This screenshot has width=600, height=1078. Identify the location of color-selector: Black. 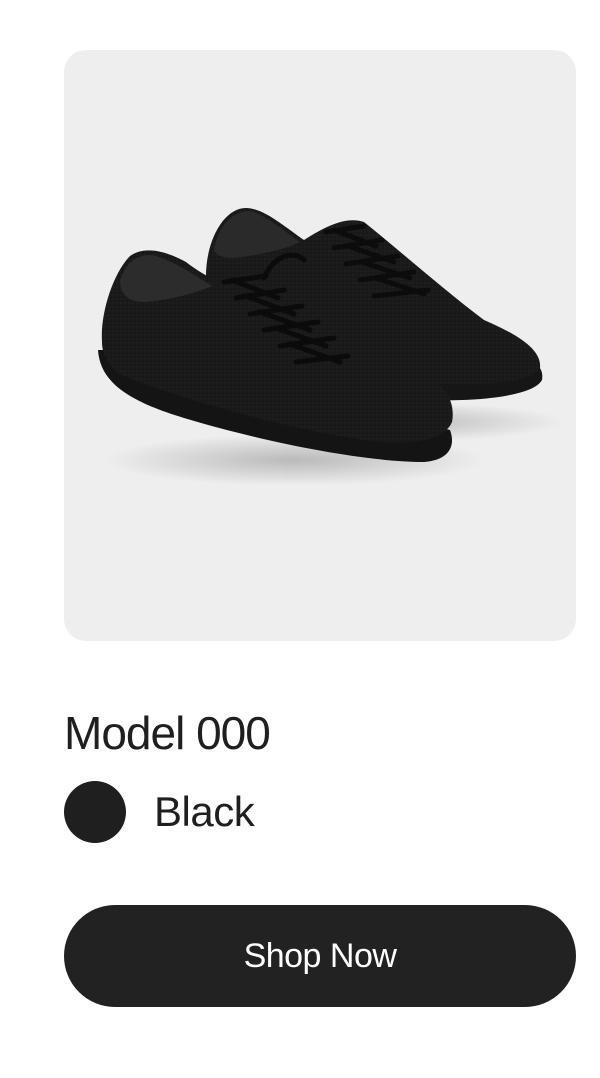
(159, 812).